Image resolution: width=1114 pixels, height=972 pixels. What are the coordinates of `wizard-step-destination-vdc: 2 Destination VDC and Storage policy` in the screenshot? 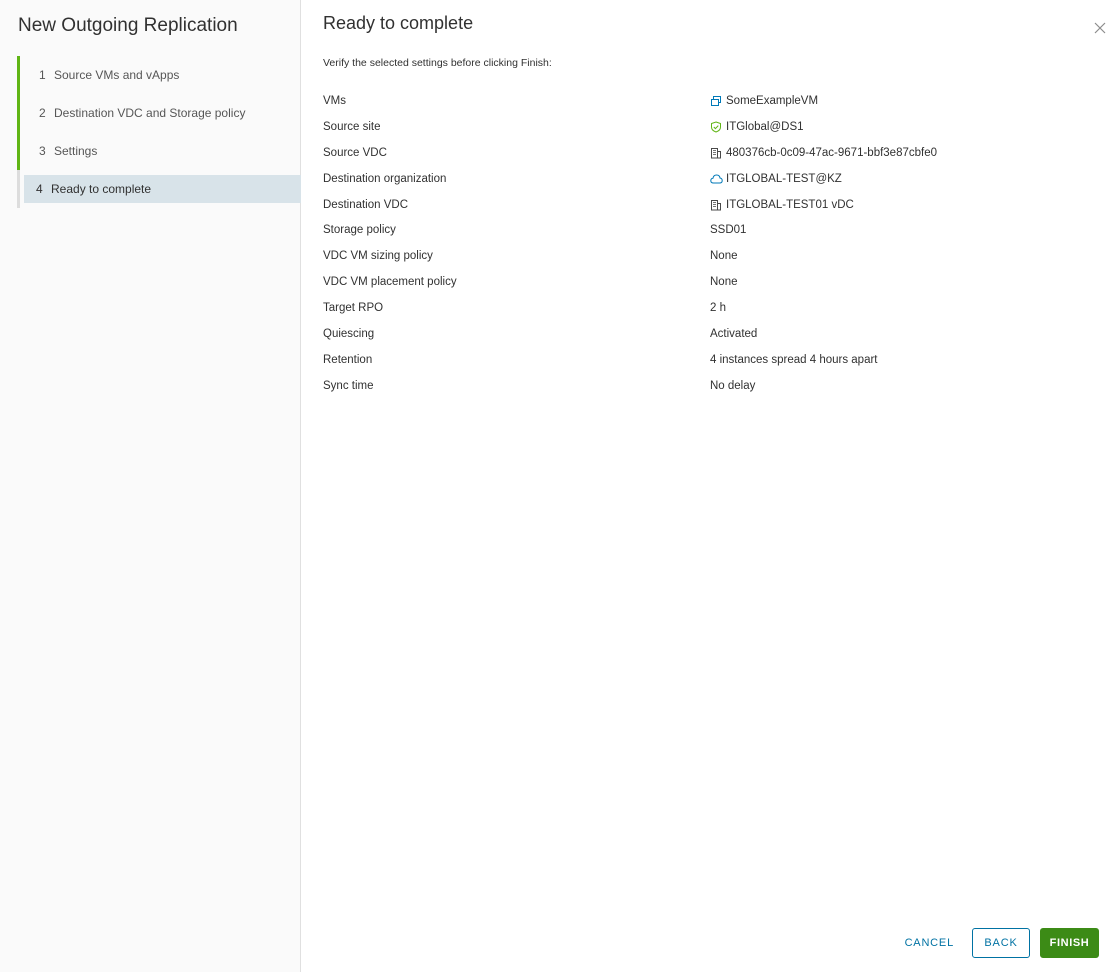 It's located at (159, 113).